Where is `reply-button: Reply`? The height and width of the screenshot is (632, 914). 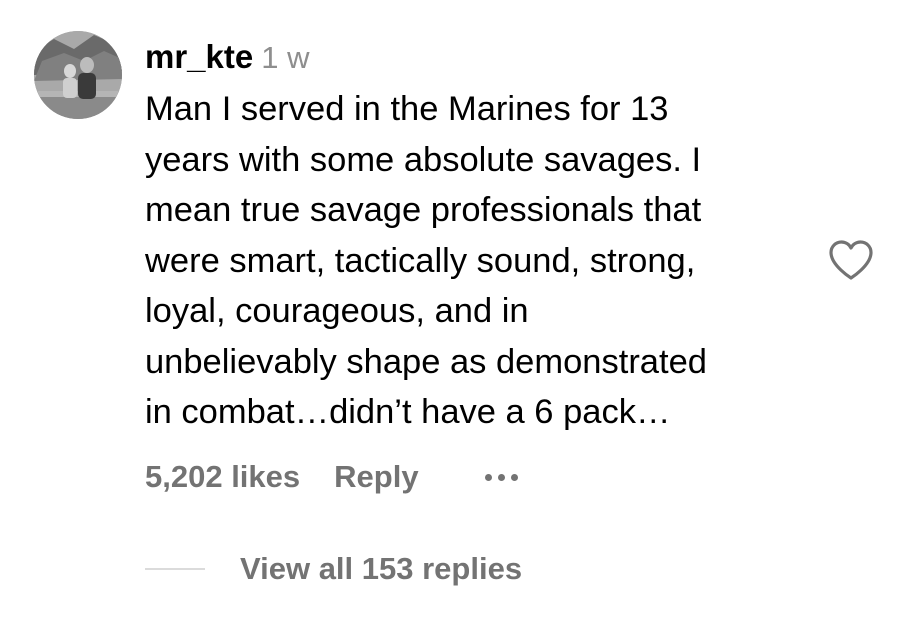
reply-button: Reply is located at coordinates (376, 477).